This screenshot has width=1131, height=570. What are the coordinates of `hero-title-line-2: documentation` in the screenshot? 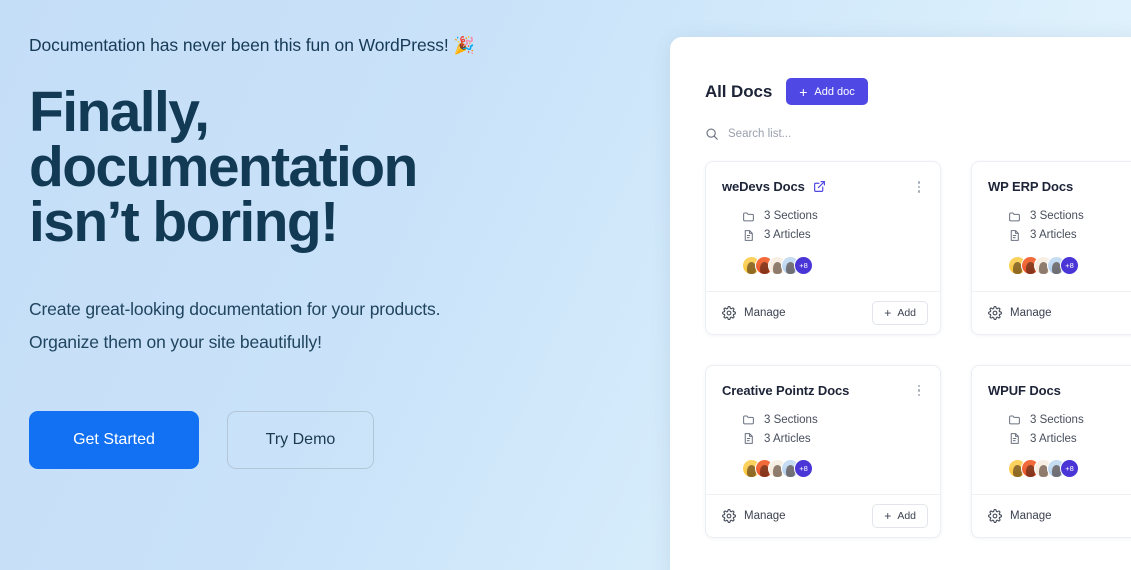 It's located at (223, 166).